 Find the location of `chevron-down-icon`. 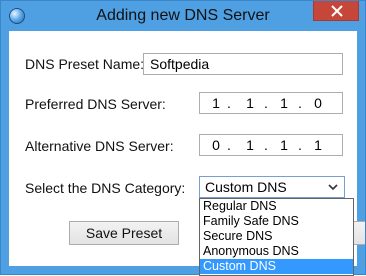

chevron-down-icon is located at coordinates (333, 187).